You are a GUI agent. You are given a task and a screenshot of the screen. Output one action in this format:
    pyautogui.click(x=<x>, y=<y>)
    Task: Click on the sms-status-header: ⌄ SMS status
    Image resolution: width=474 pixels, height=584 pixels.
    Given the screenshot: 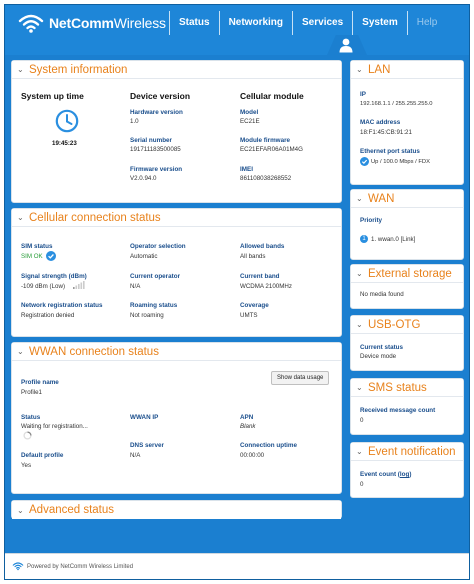 What is the action you would take?
    pyautogui.click(x=407, y=388)
    